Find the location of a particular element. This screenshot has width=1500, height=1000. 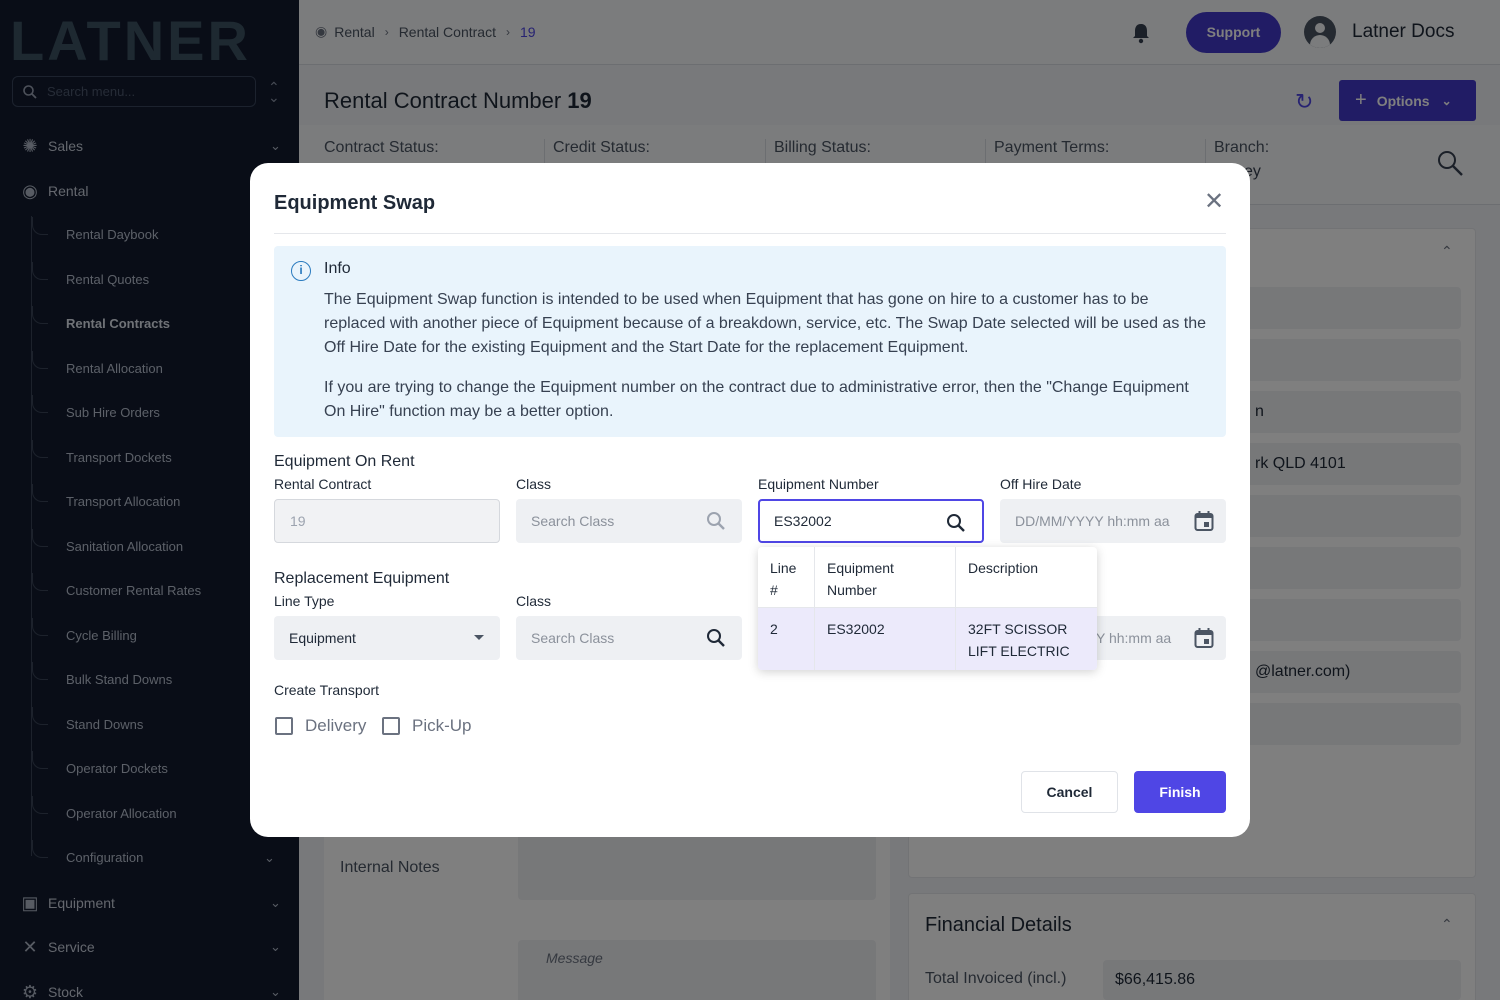

rental-contract-label: Rental Contract is located at coordinates (323, 484).